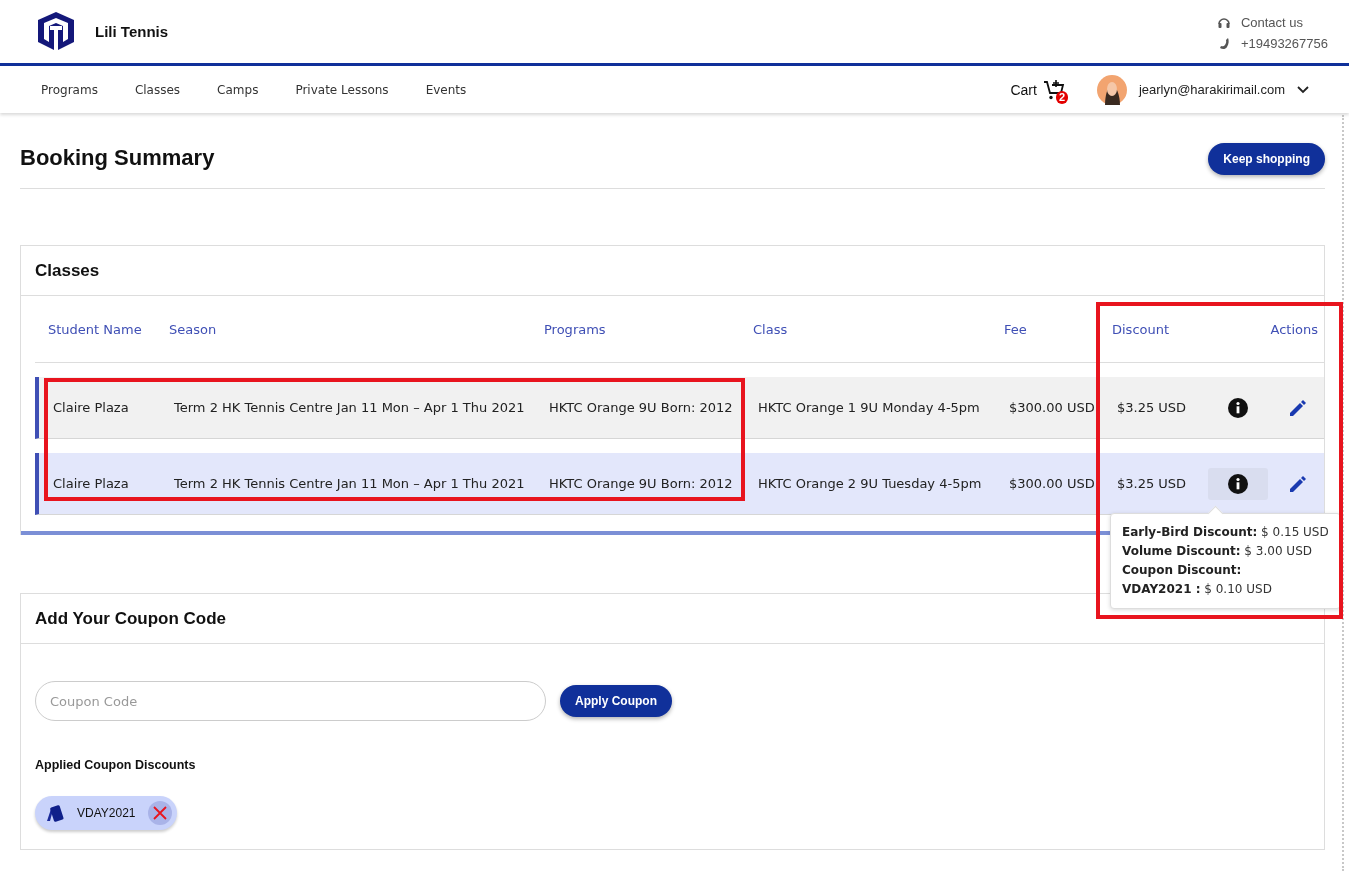 The image size is (1349, 871). Describe the element at coordinates (95, 329) in the screenshot. I see `column-header: Student Name` at that location.